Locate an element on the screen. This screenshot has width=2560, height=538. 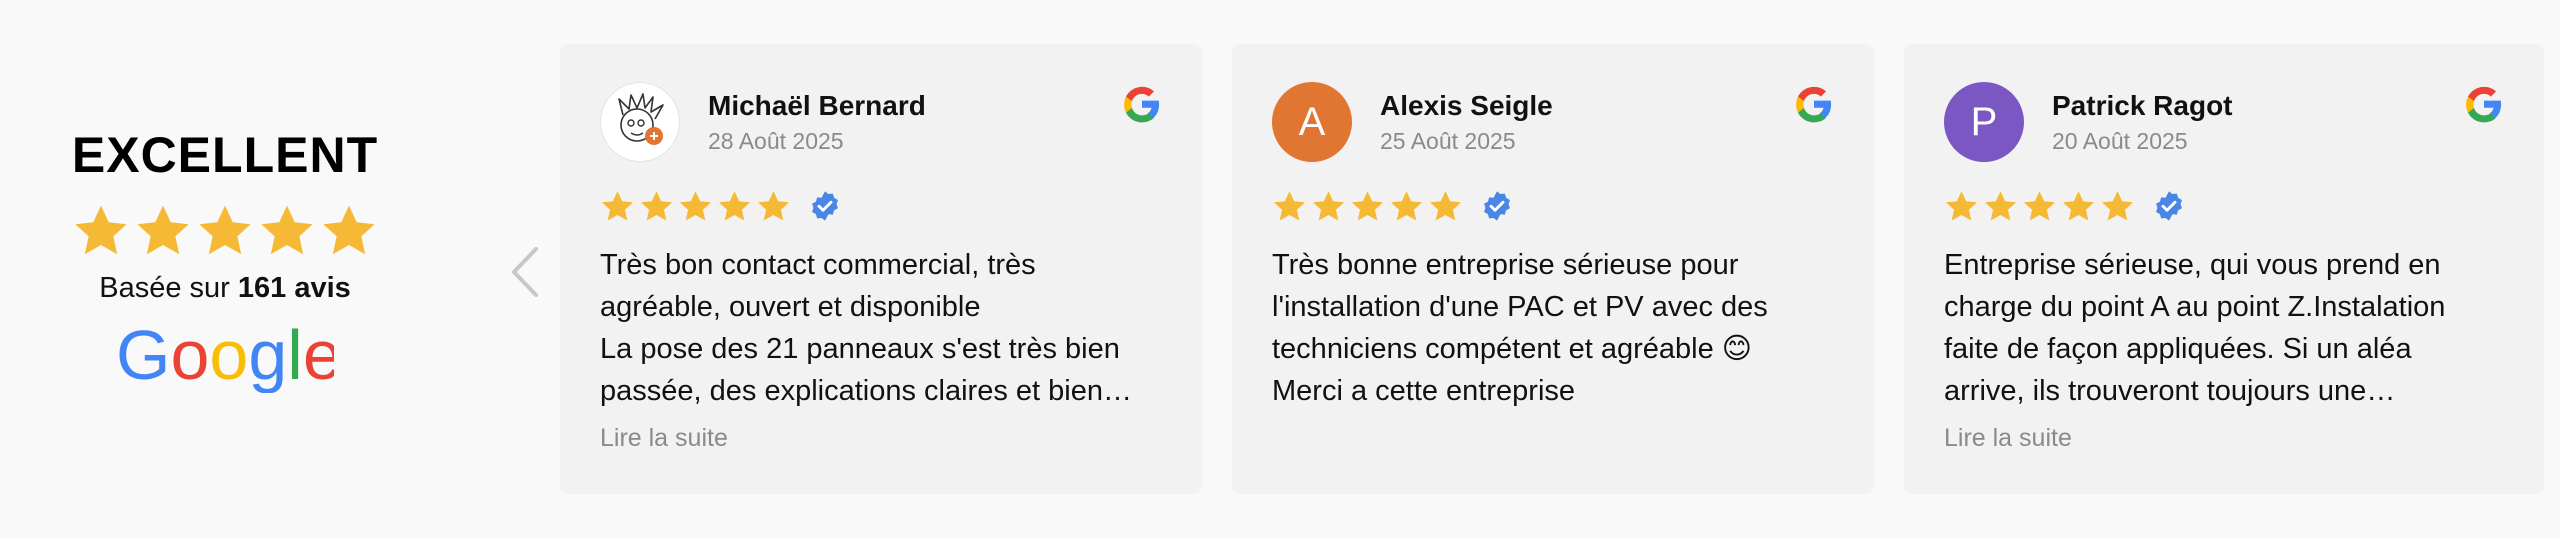
avatar is located at coordinates (640, 122).